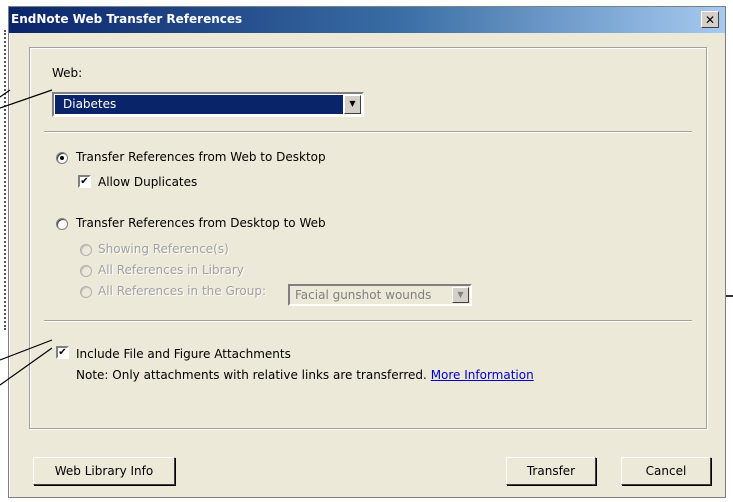  Describe the element at coordinates (26, 362) in the screenshot. I see `callout-line-attachments` at that location.